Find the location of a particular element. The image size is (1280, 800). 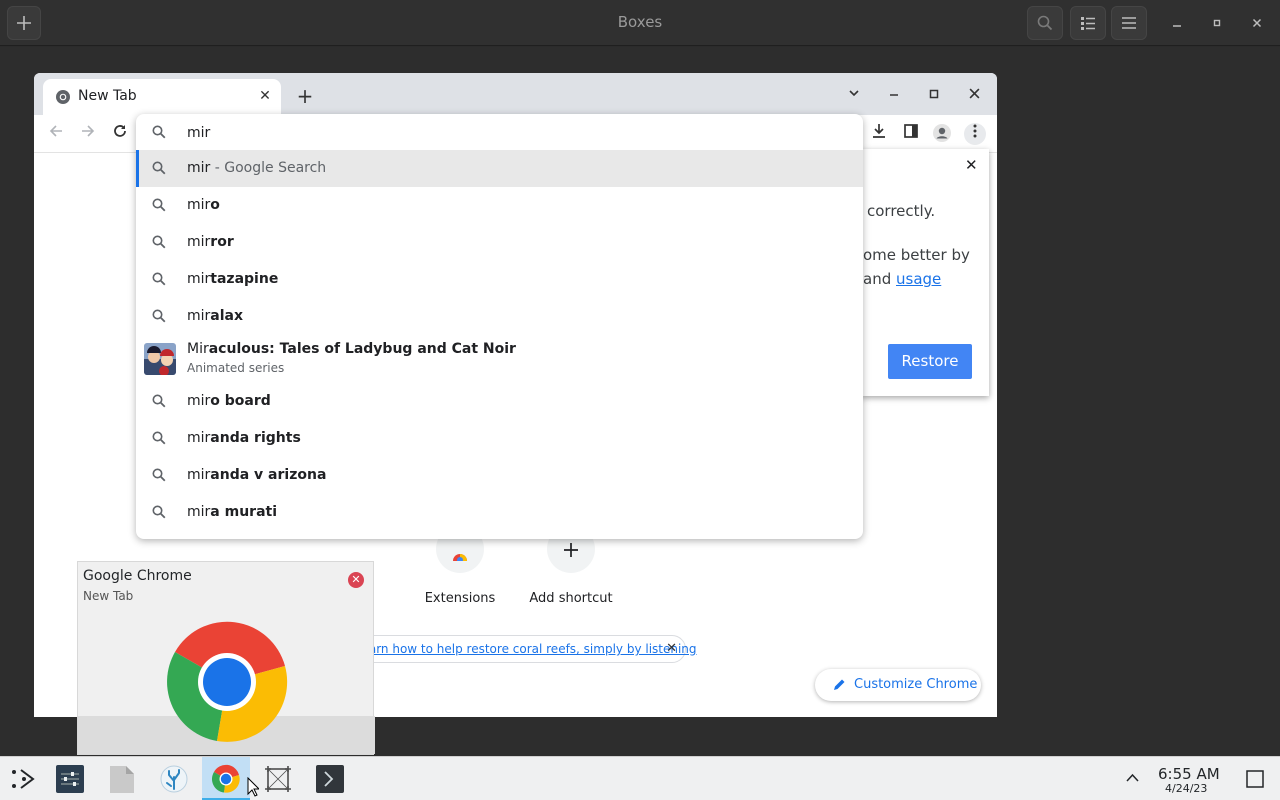

task-system-settings is located at coordinates (70, 778).